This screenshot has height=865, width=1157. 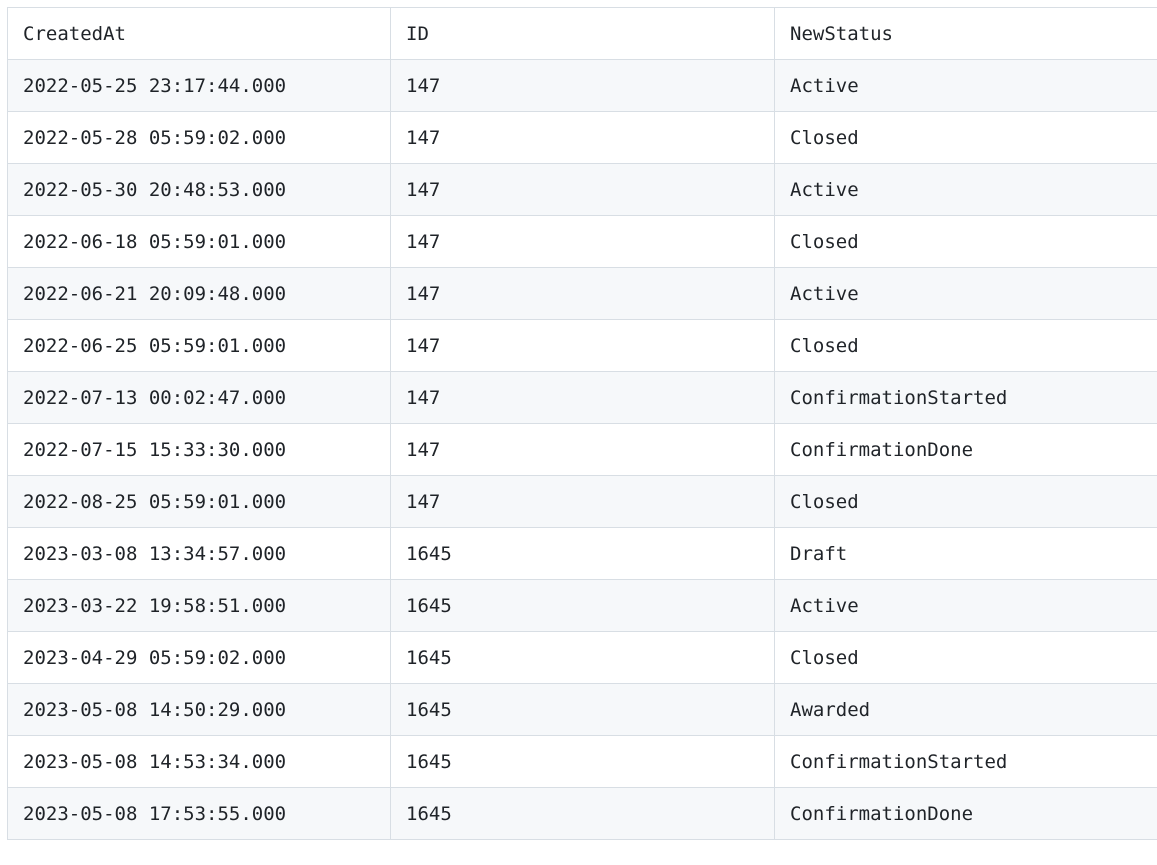 I want to click on cell-createdat: 2022-07-15 15:33:30.000, so click(x=199, y=449).